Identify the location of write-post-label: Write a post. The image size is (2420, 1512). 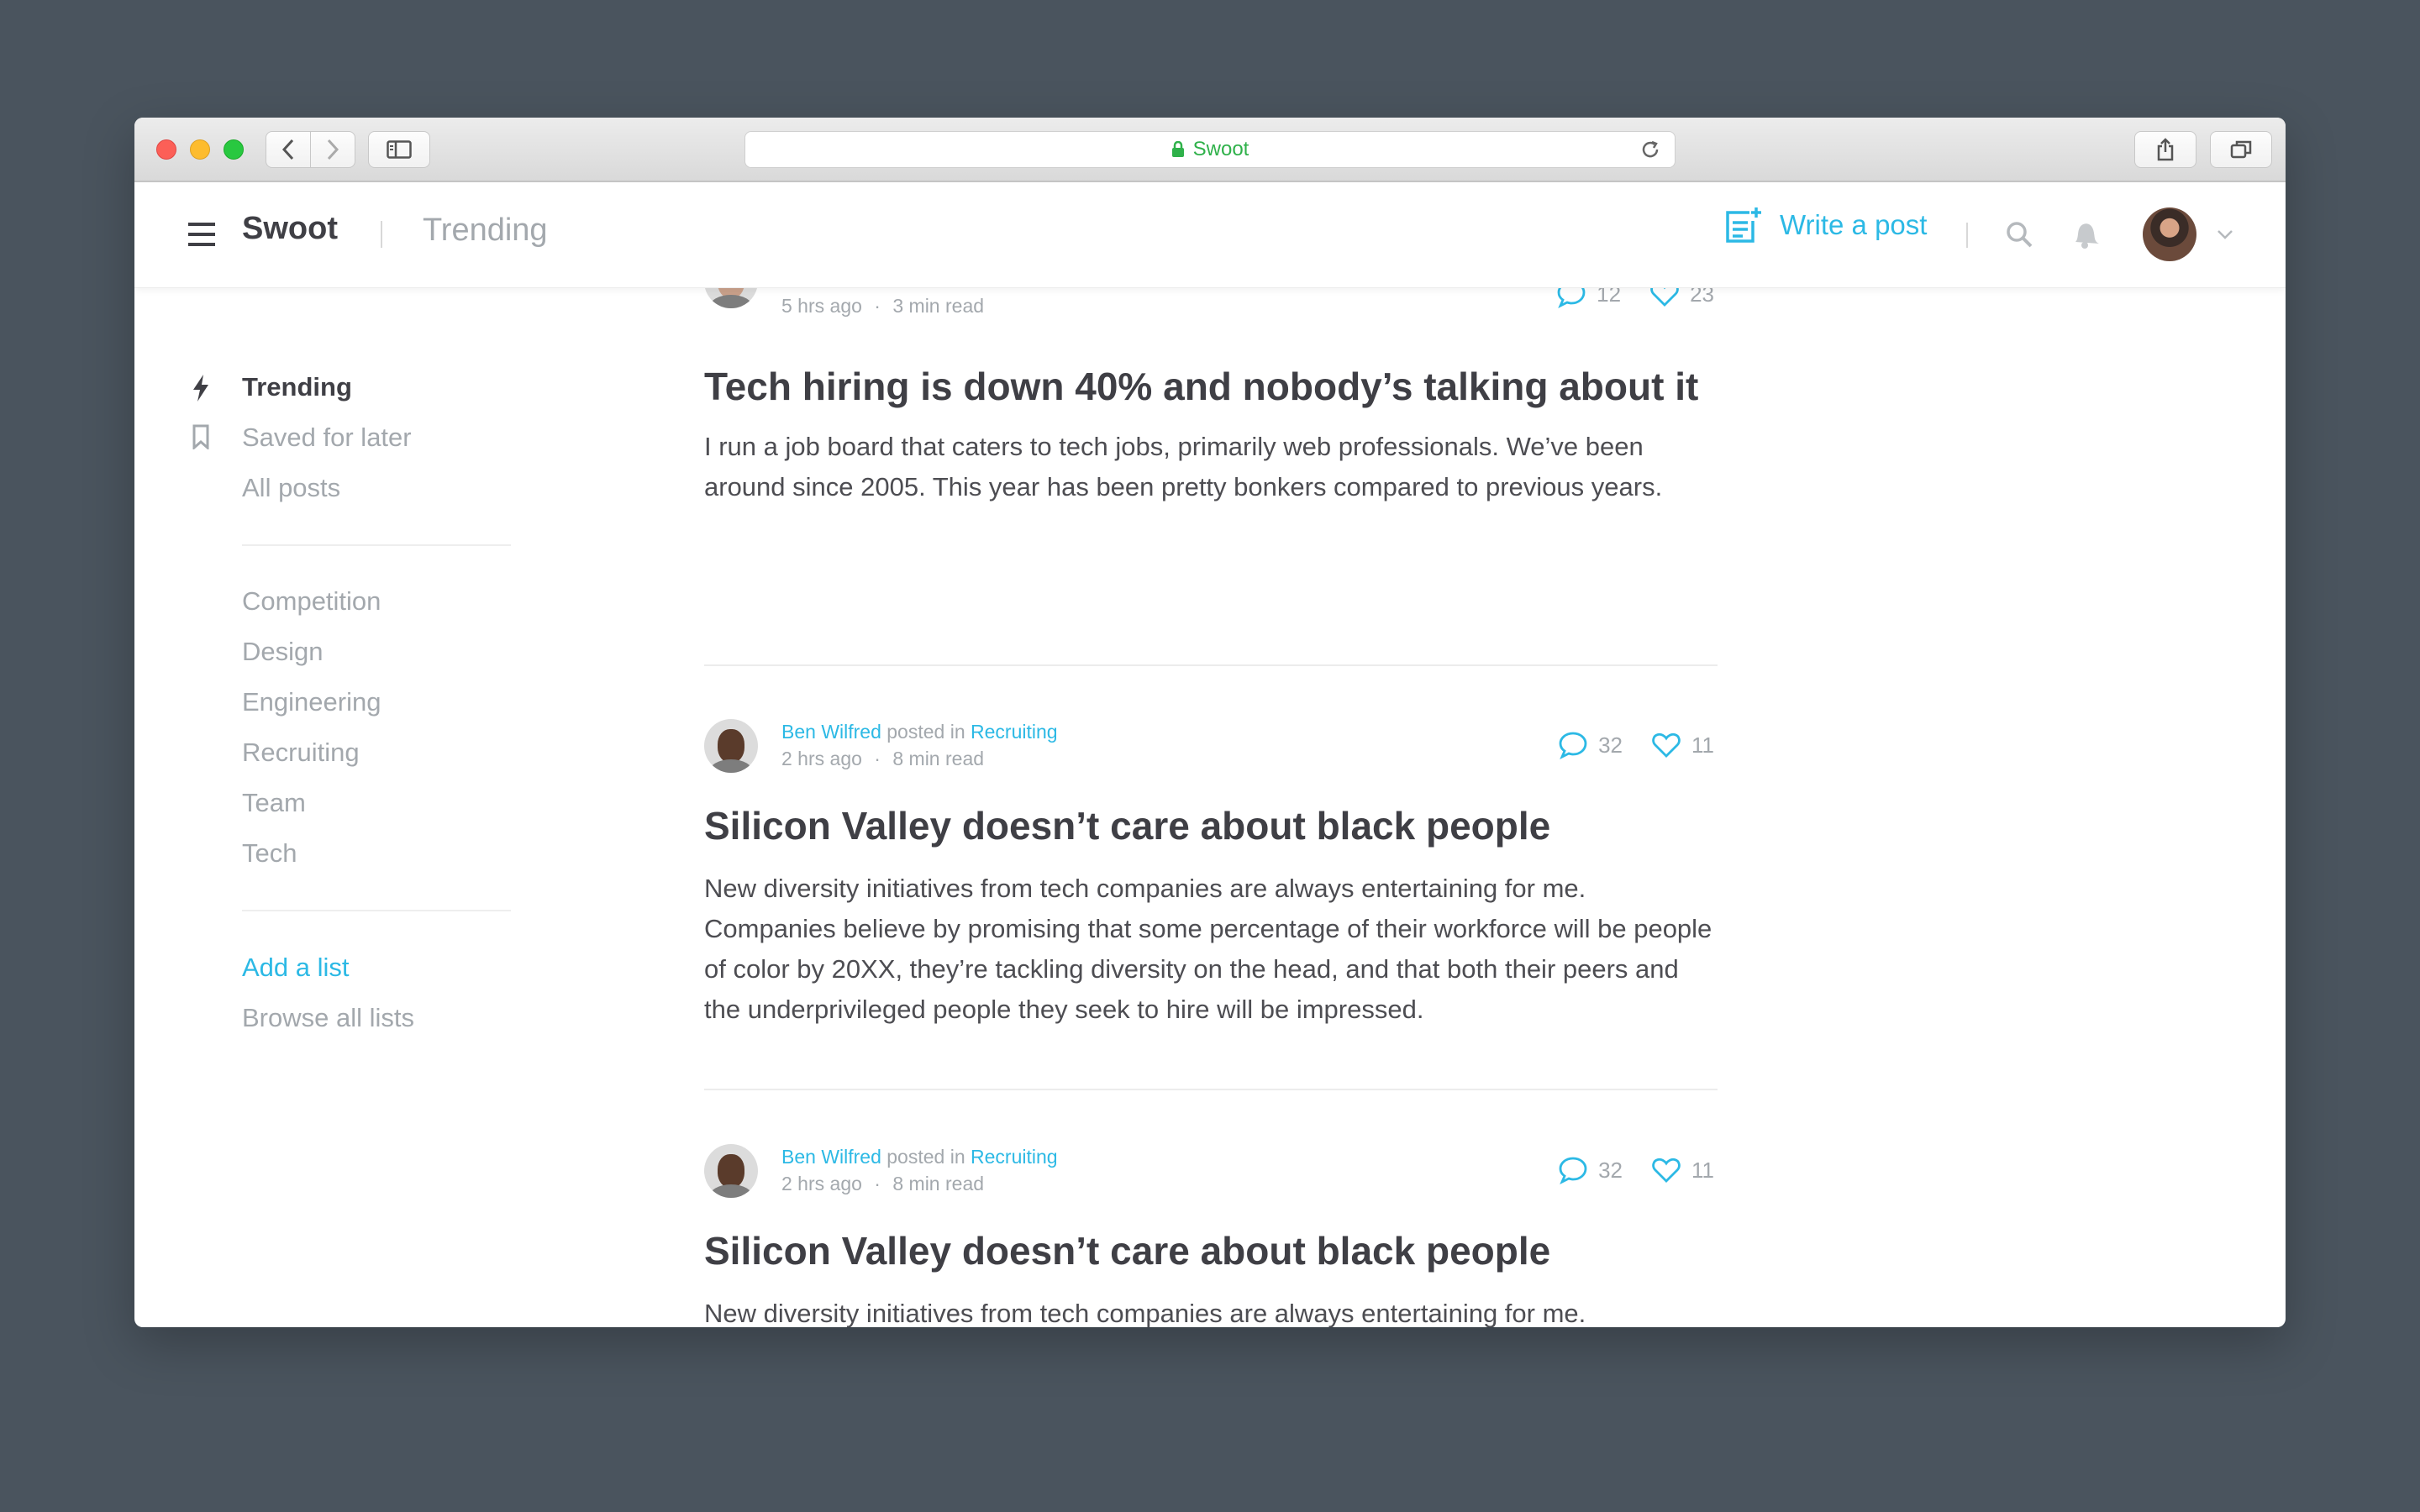
(1854, 224).